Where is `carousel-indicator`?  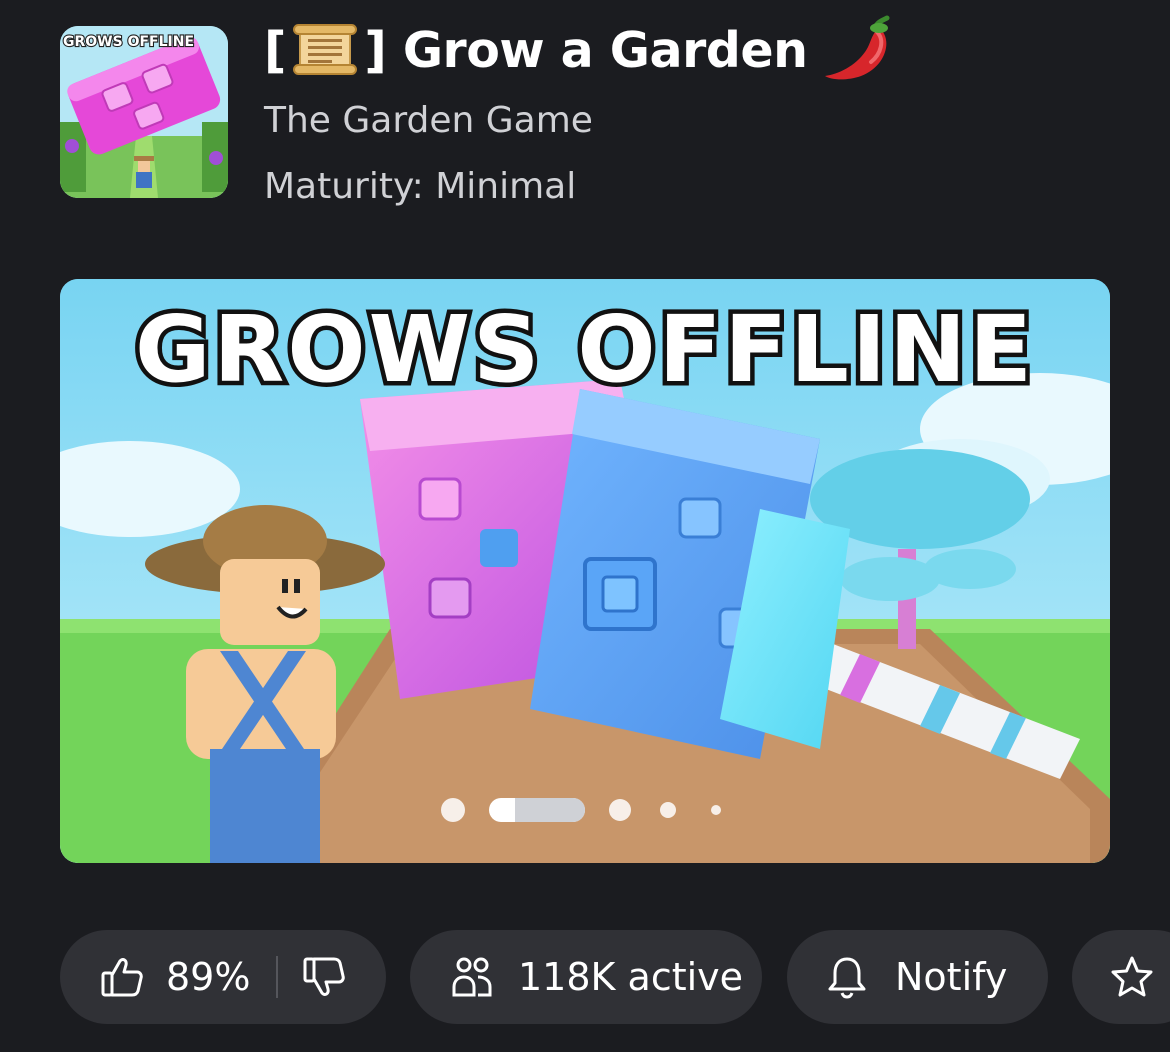
carousel-indicator is located at coordinates (585, 810).